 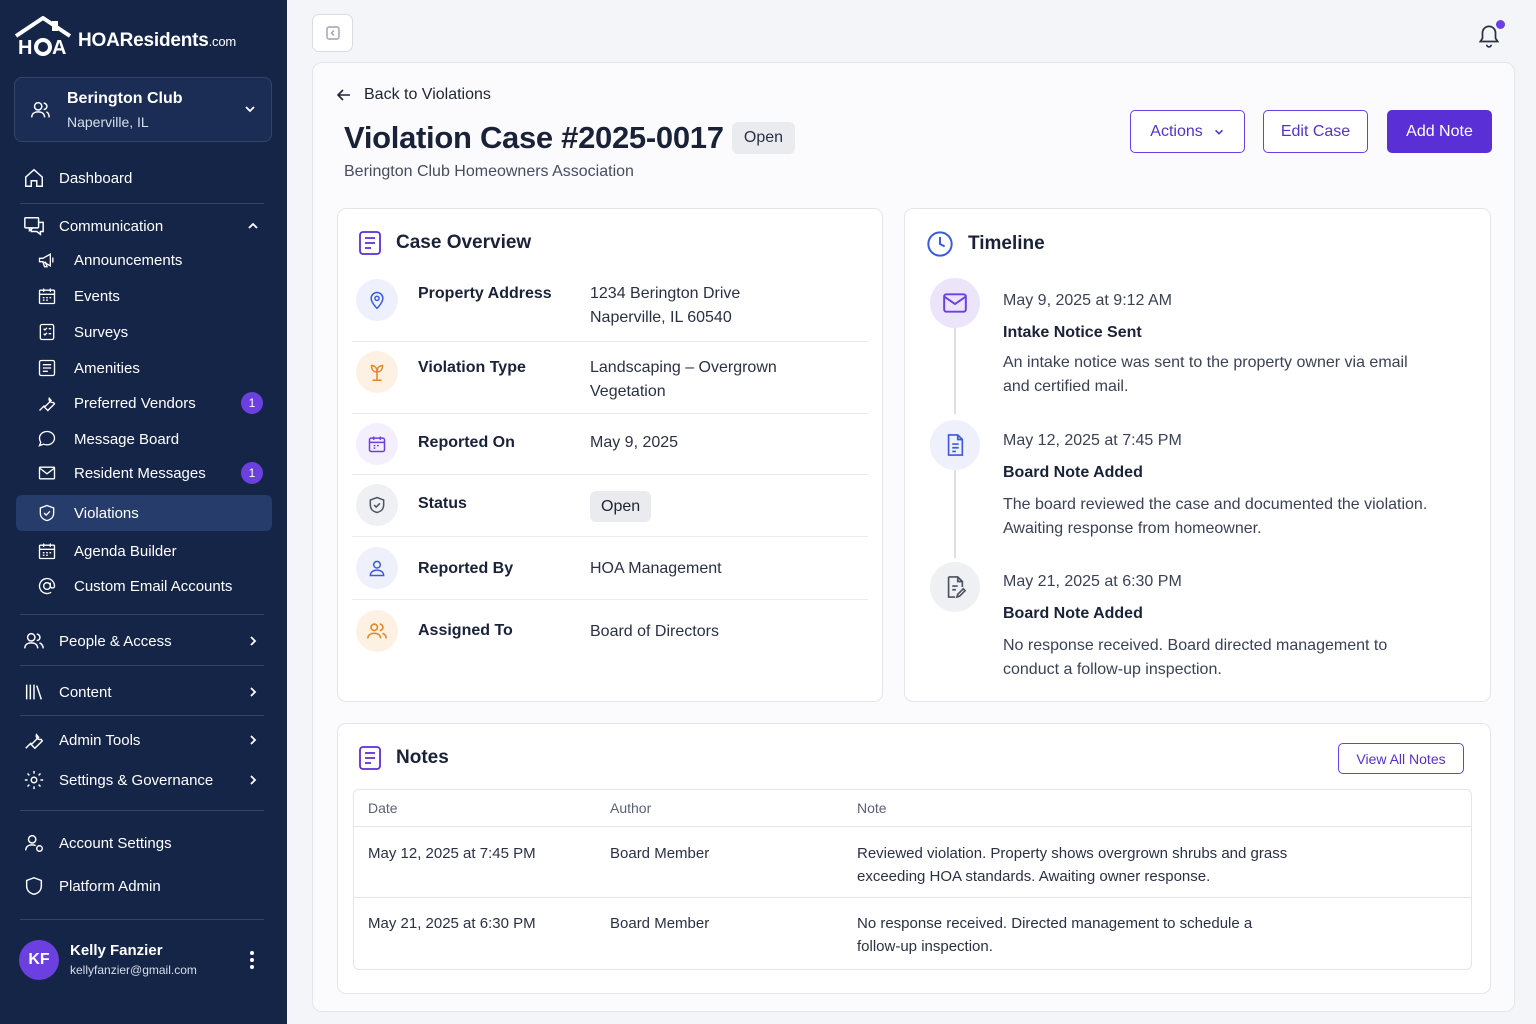 What do you see at coordinates (144, 226) in the screenshot?
I see `nav-communication: Communication` at bounding box center [144, 226].